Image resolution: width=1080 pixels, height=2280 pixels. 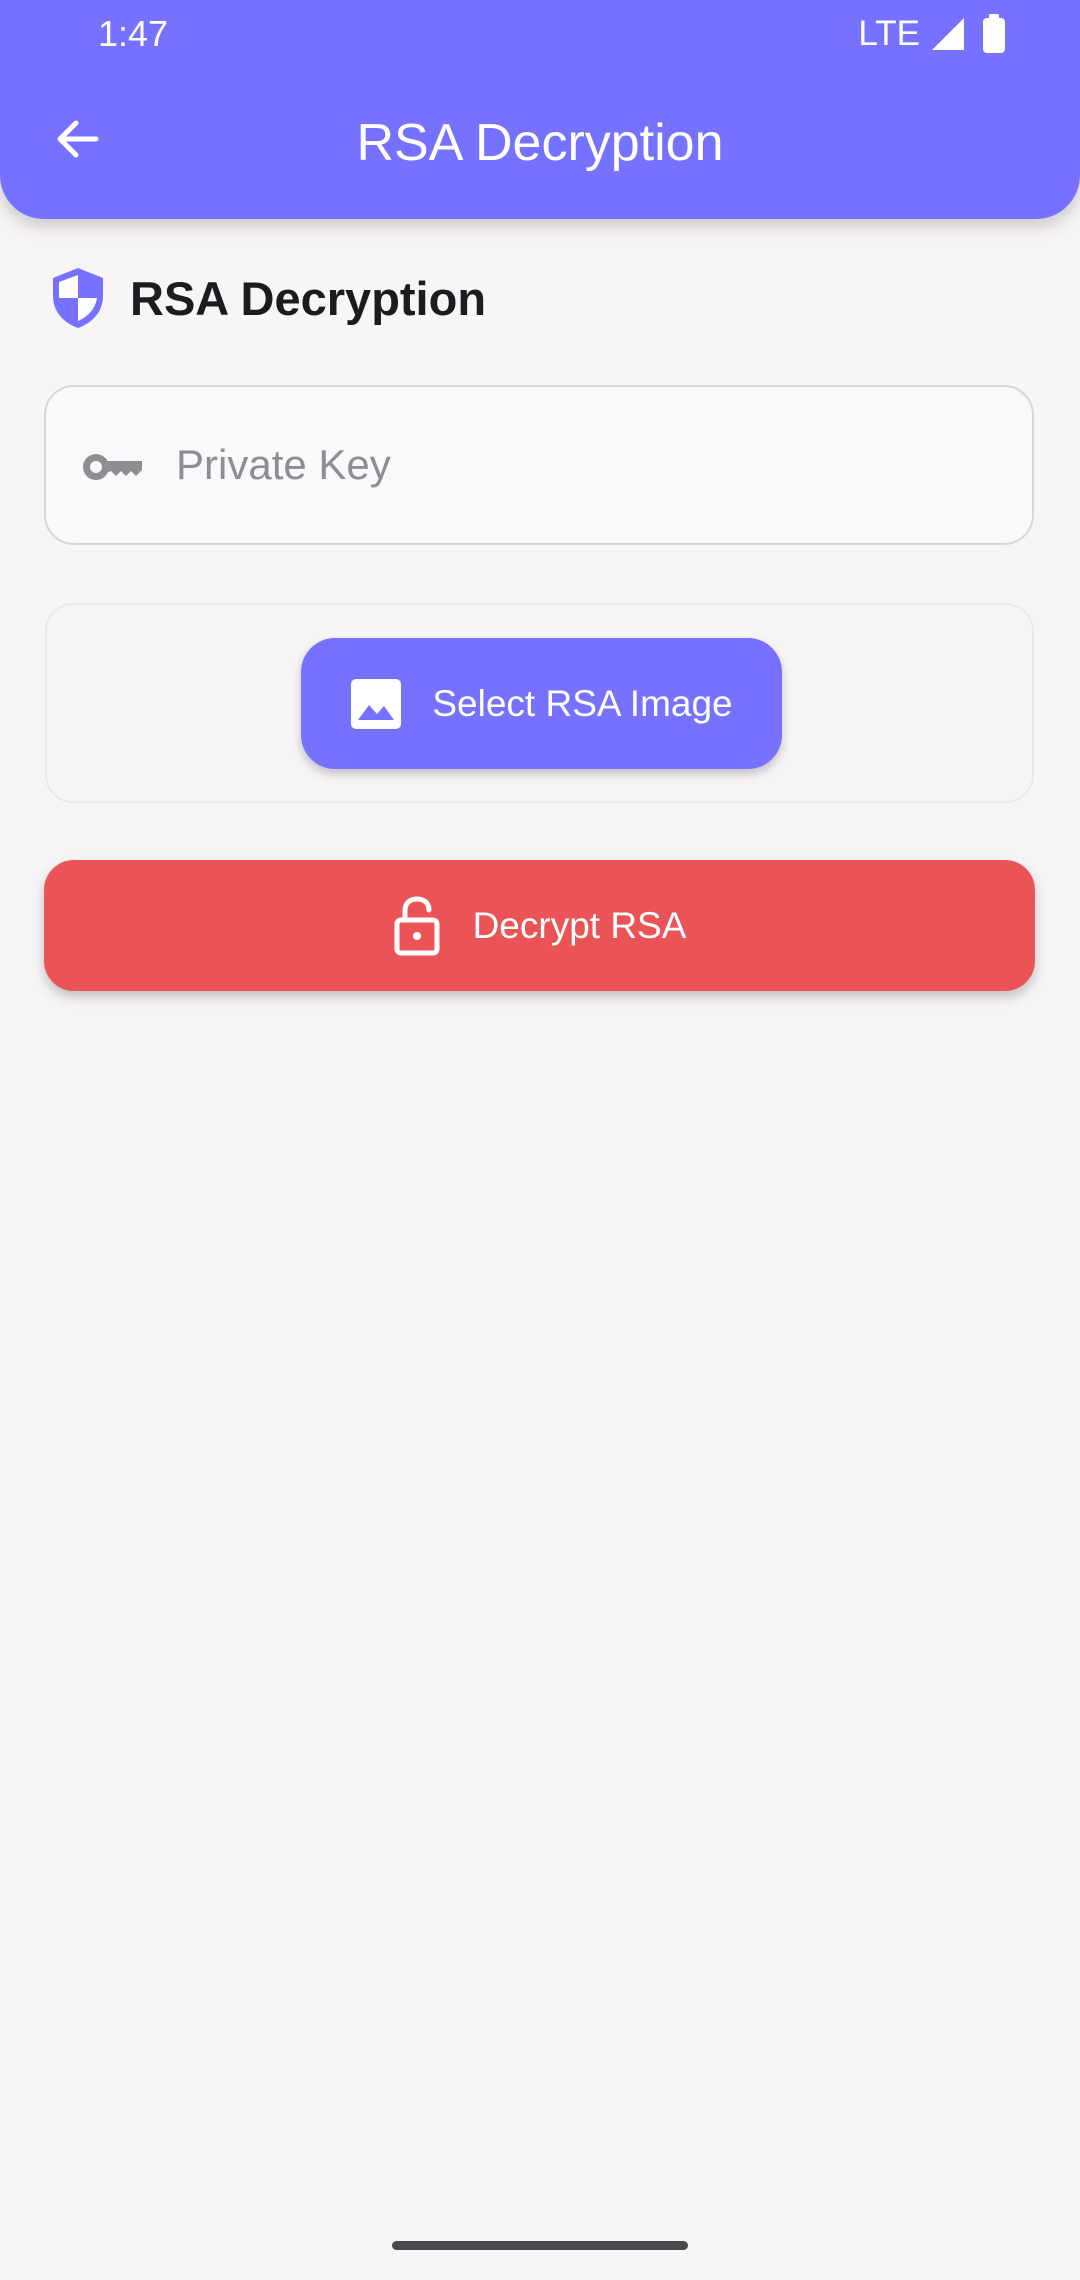 I want to click on image-icon, so click(x=376, y=703).